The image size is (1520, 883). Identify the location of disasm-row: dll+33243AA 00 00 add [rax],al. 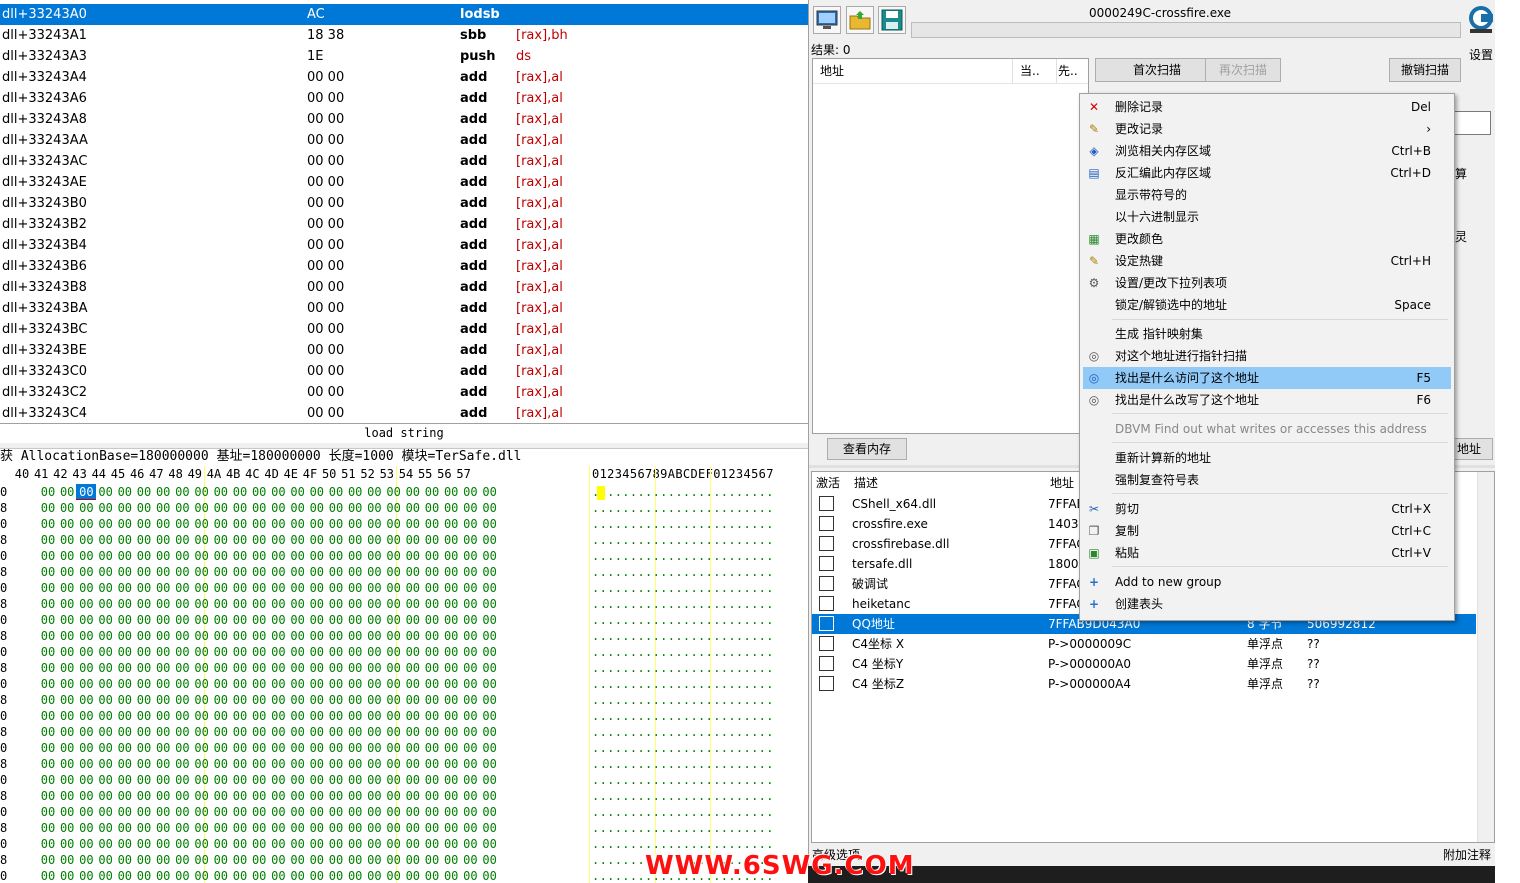
(404, 140).